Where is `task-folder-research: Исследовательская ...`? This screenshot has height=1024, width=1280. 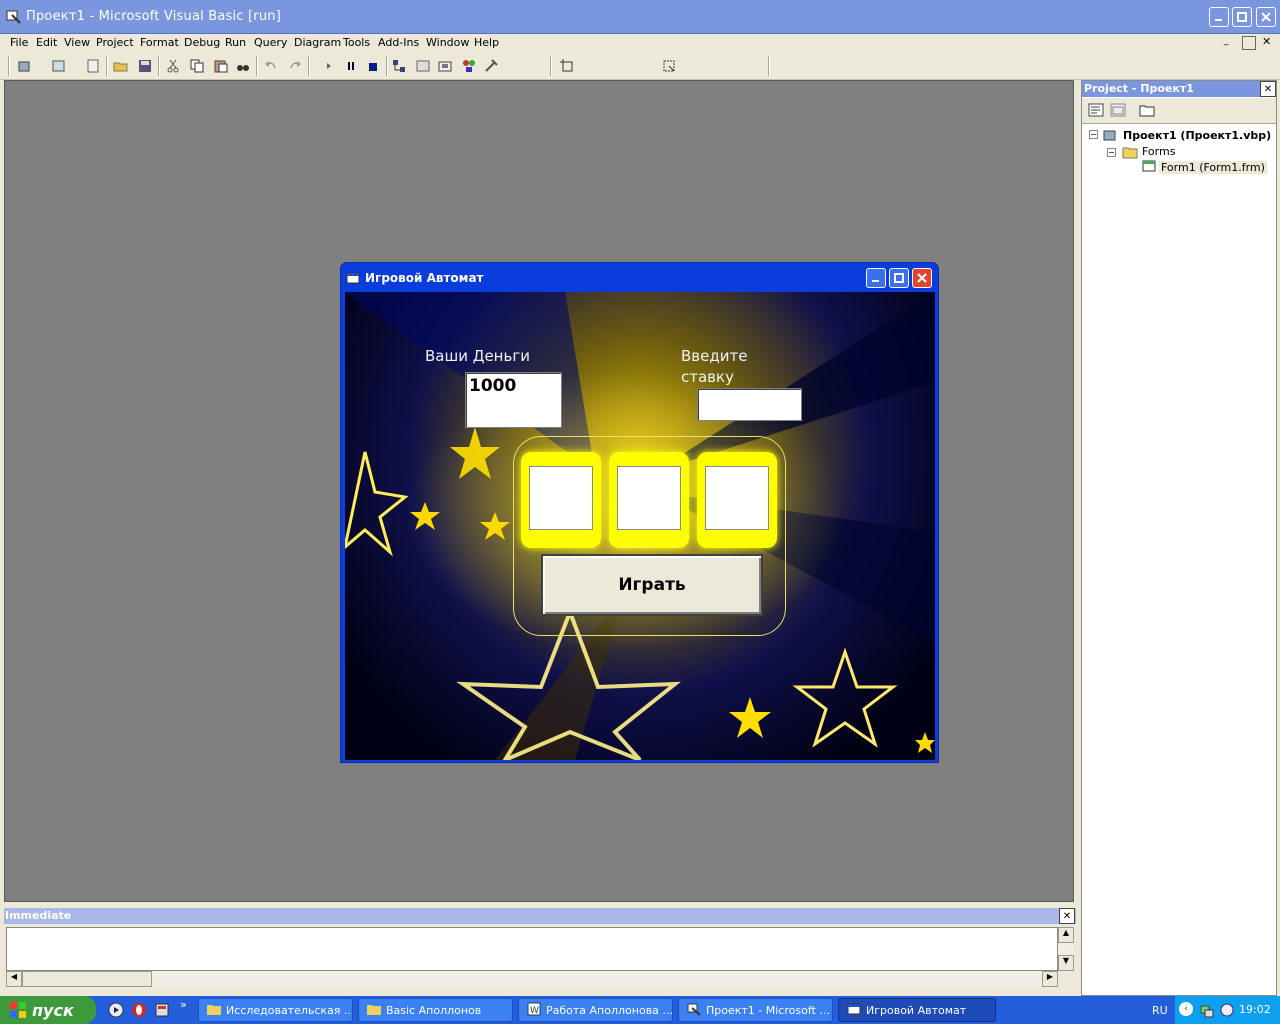 task-folder-research: Исследовательская ... is located at coordinates (275, 1010).